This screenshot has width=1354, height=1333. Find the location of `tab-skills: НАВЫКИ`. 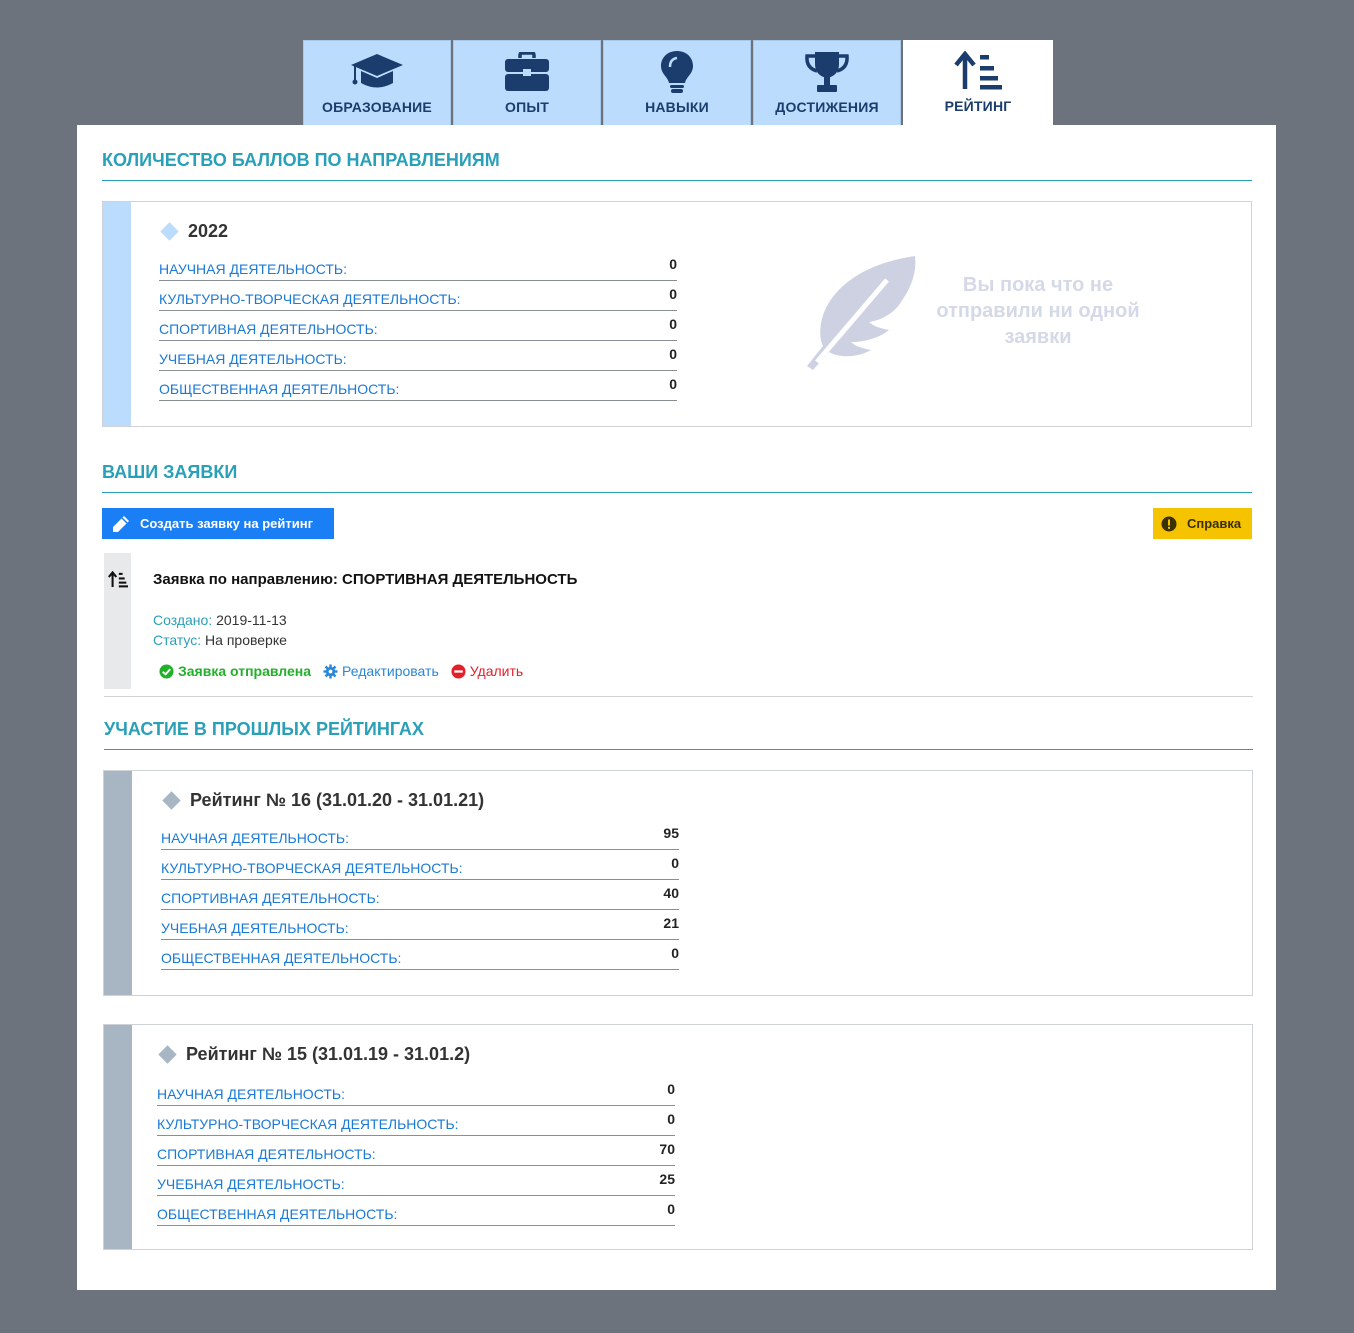

tab-skills: НАВЫКИ is located at coordinates (677, 82).